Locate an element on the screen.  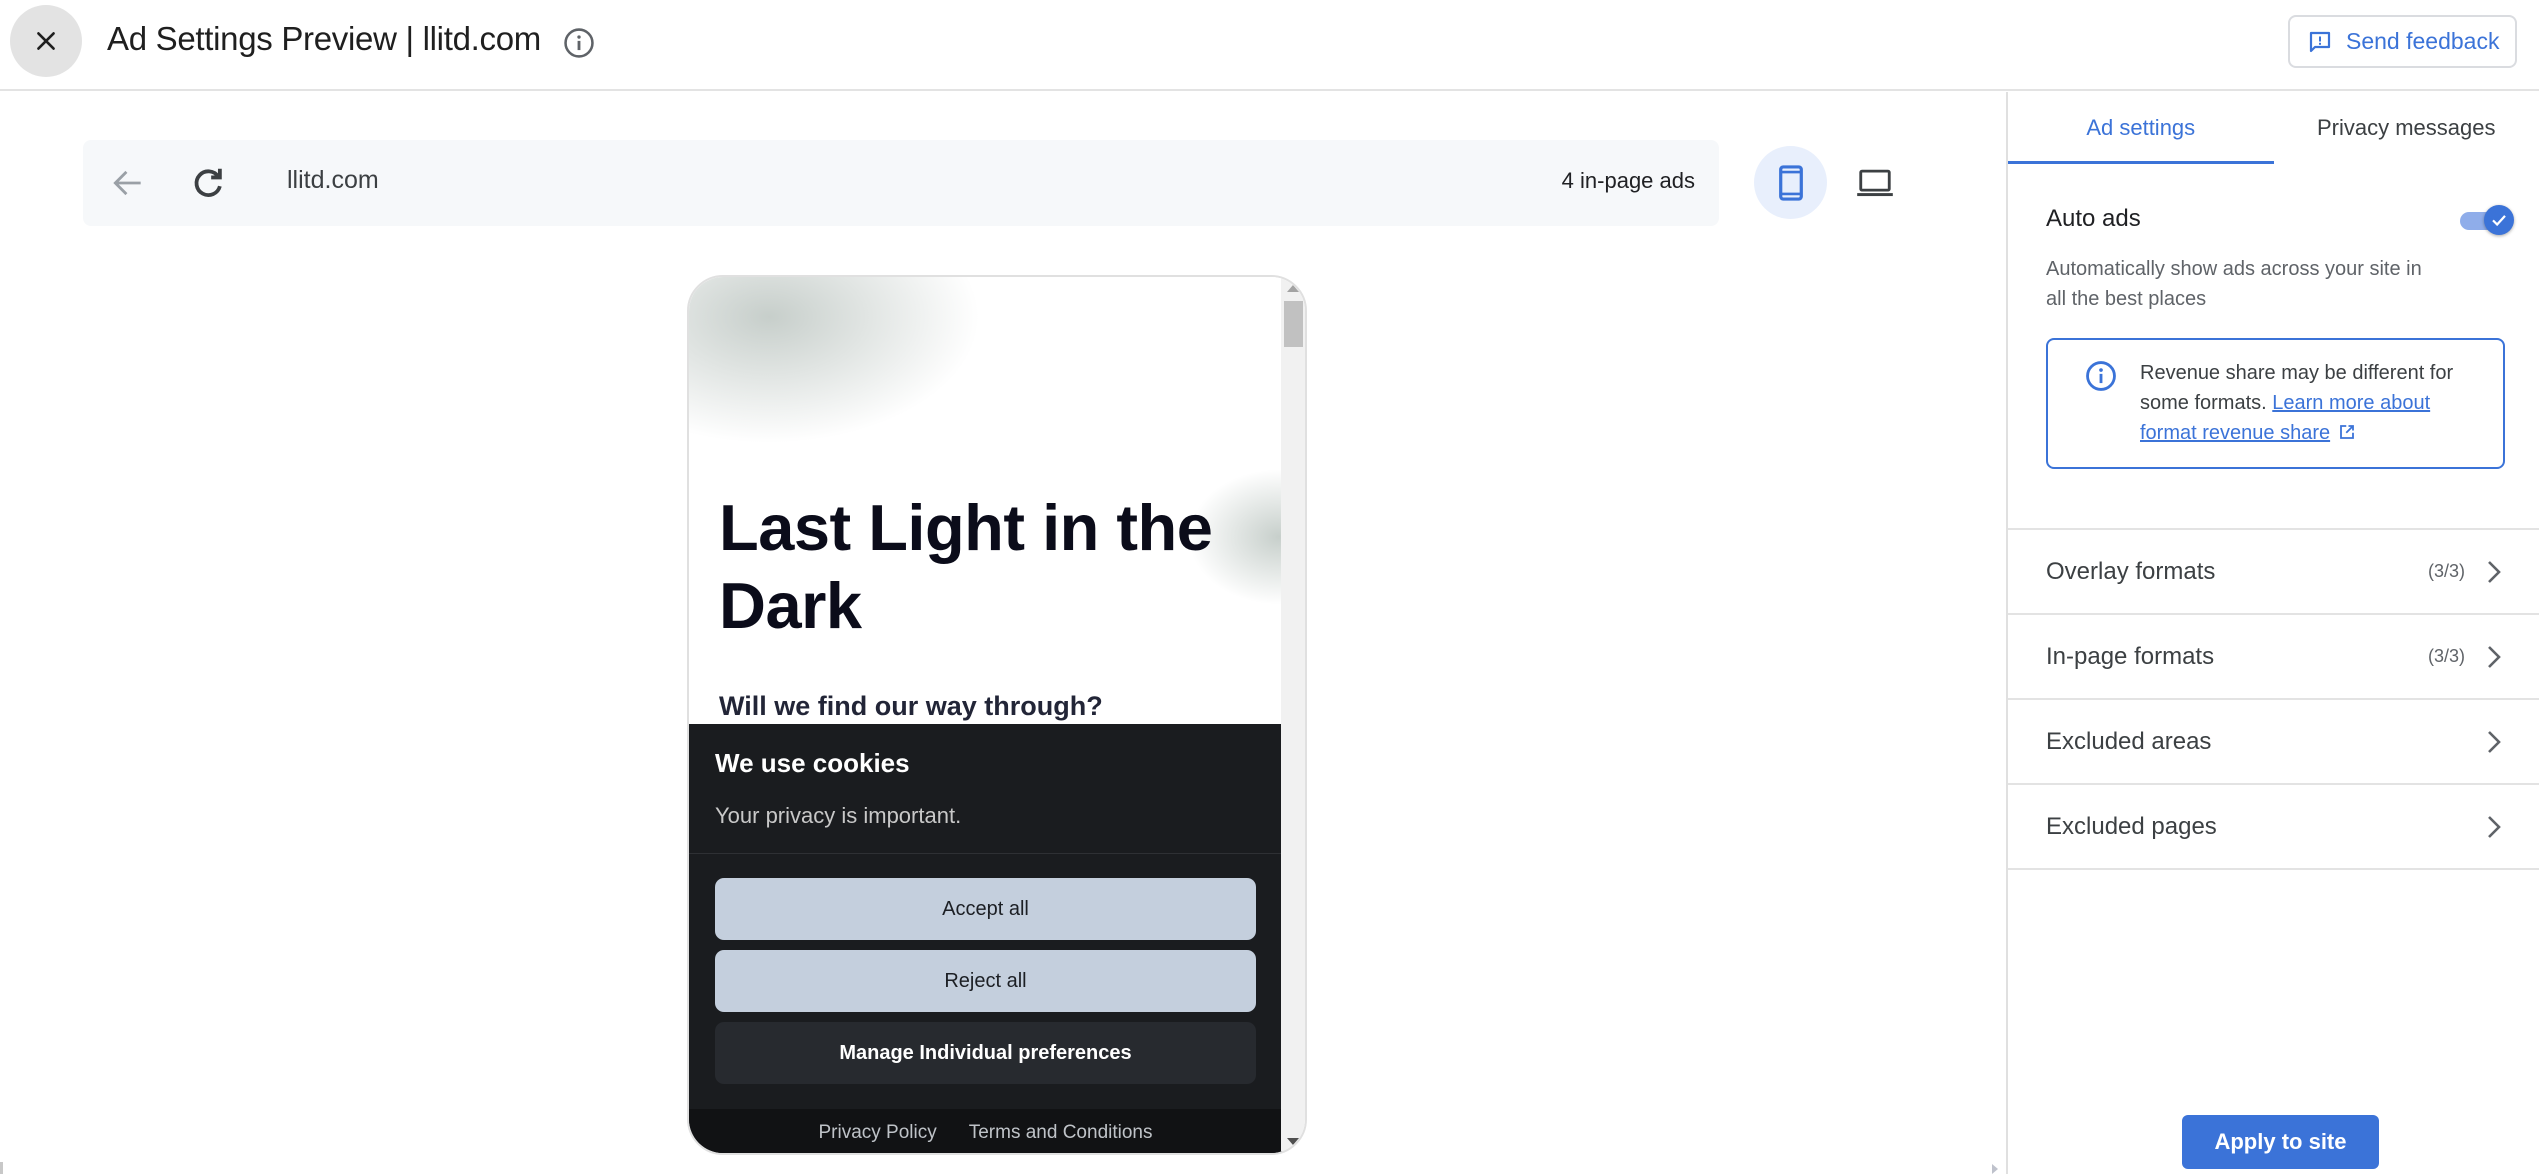
ads-count-label: 4 in-page ads is located at coordinates (1628, 180).